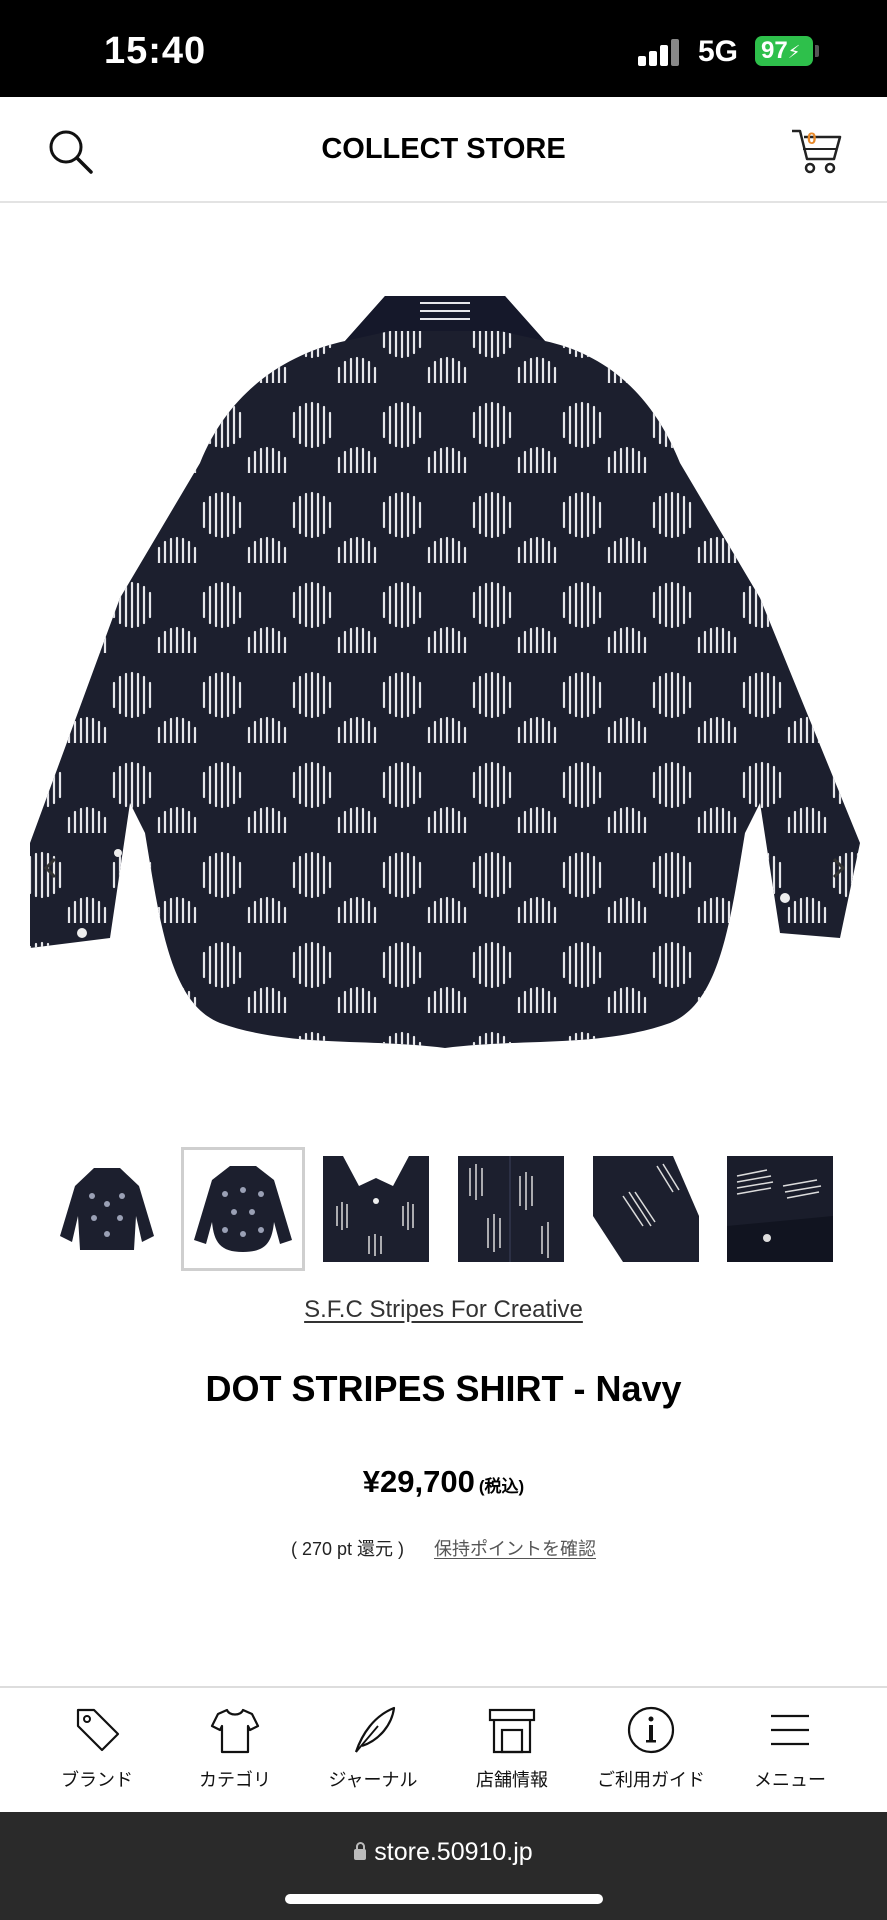  I want to click on tag-icon, so click(98, 1730).